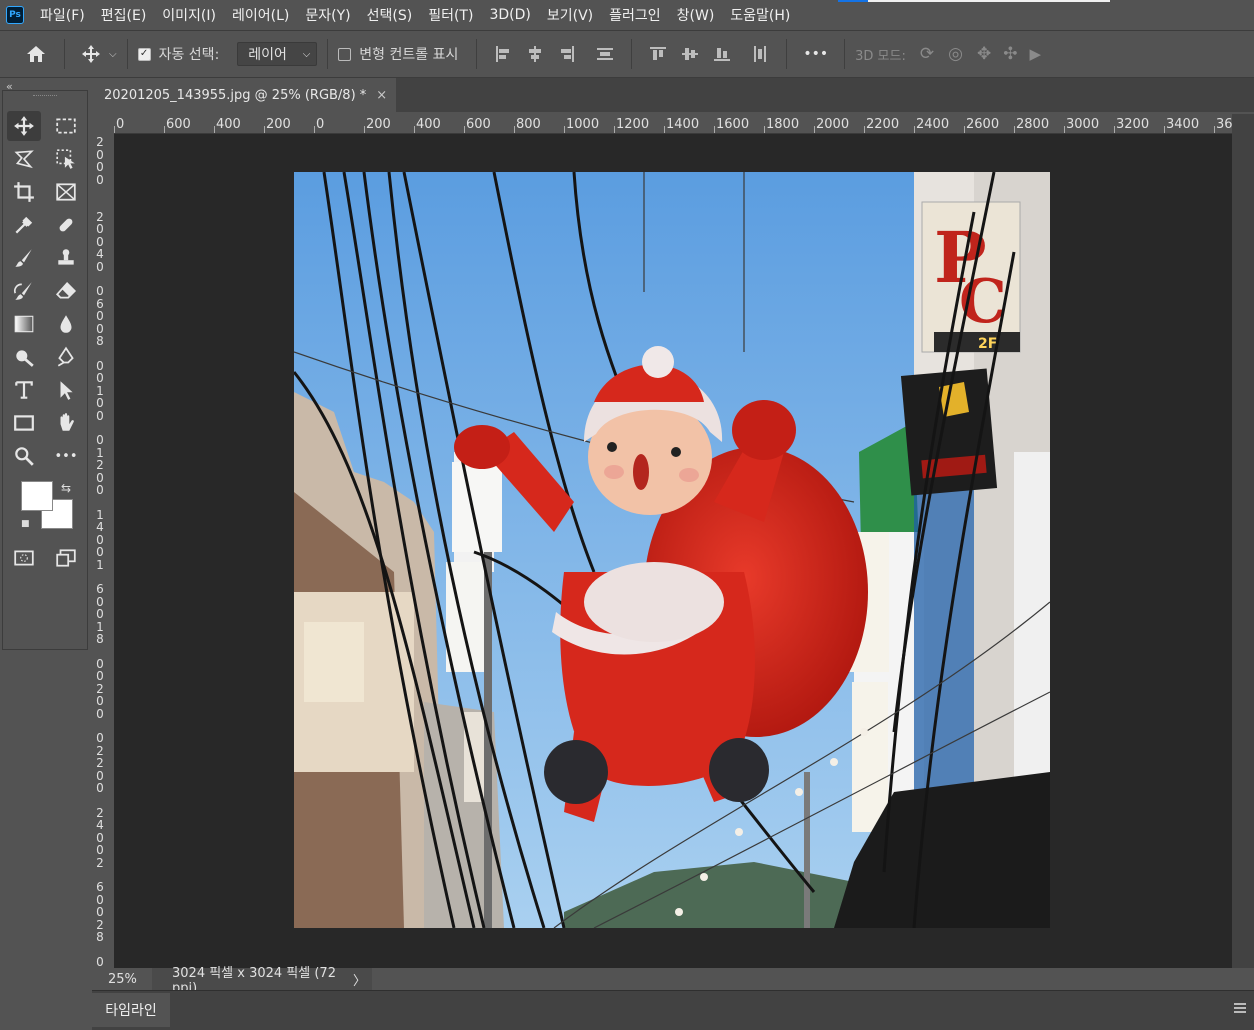 This screenshot has width=1254, height=1030. What do you see at coordinates (144, 54) in the screenshot?
I see `checkmark-icon: ✓` at bounding box center [144, 54].